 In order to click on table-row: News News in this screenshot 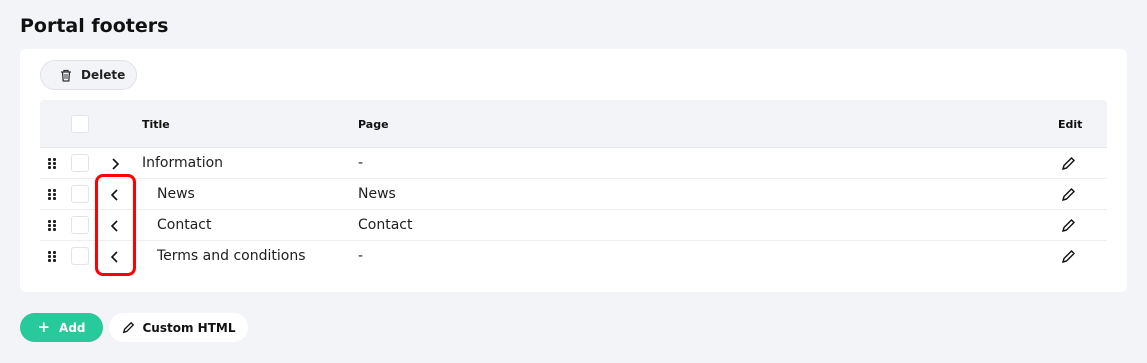, I will do `click(573, 194)`.